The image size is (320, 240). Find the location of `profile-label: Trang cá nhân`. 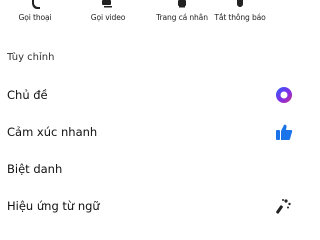

profile-label: Trang cá nhân is located at coordinates (182, 17).